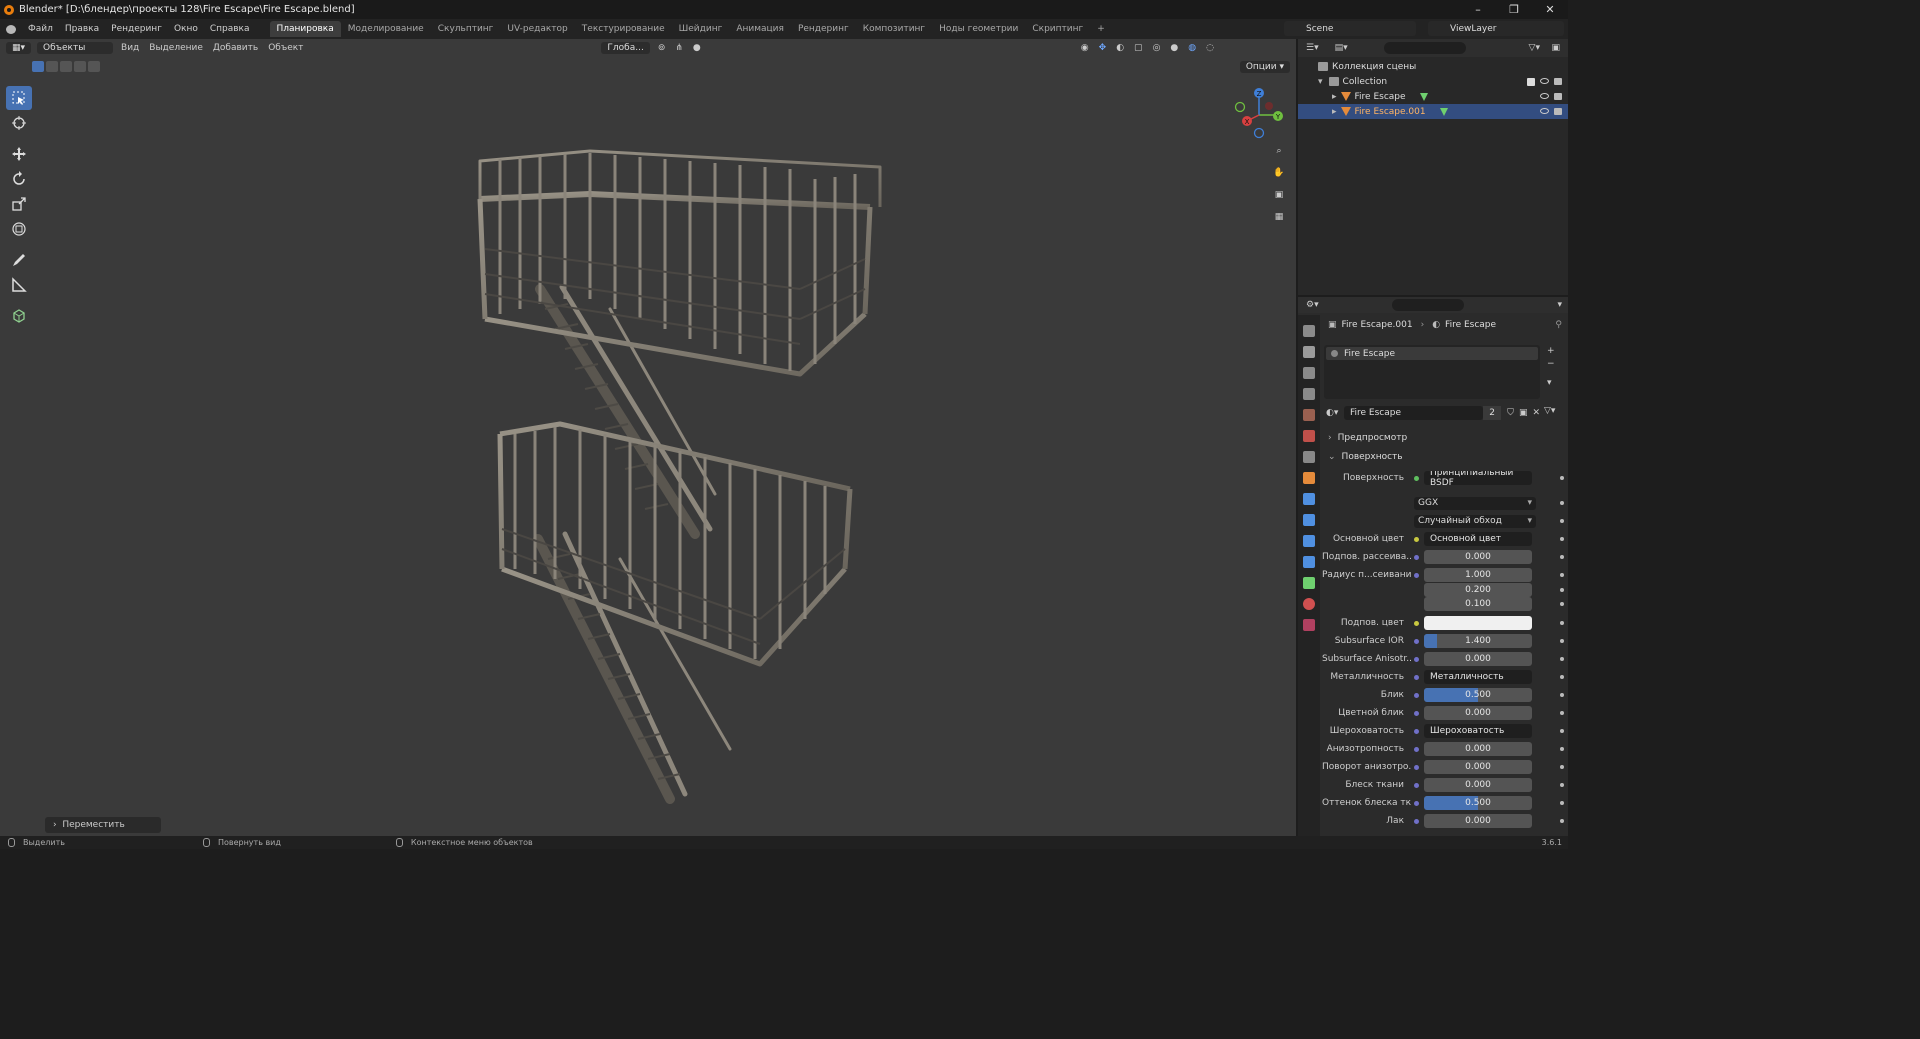 The width and height of the screenshot is (1920, 1039). I want to click on node-tree-icon: ▽▾, so click(1549, 411).